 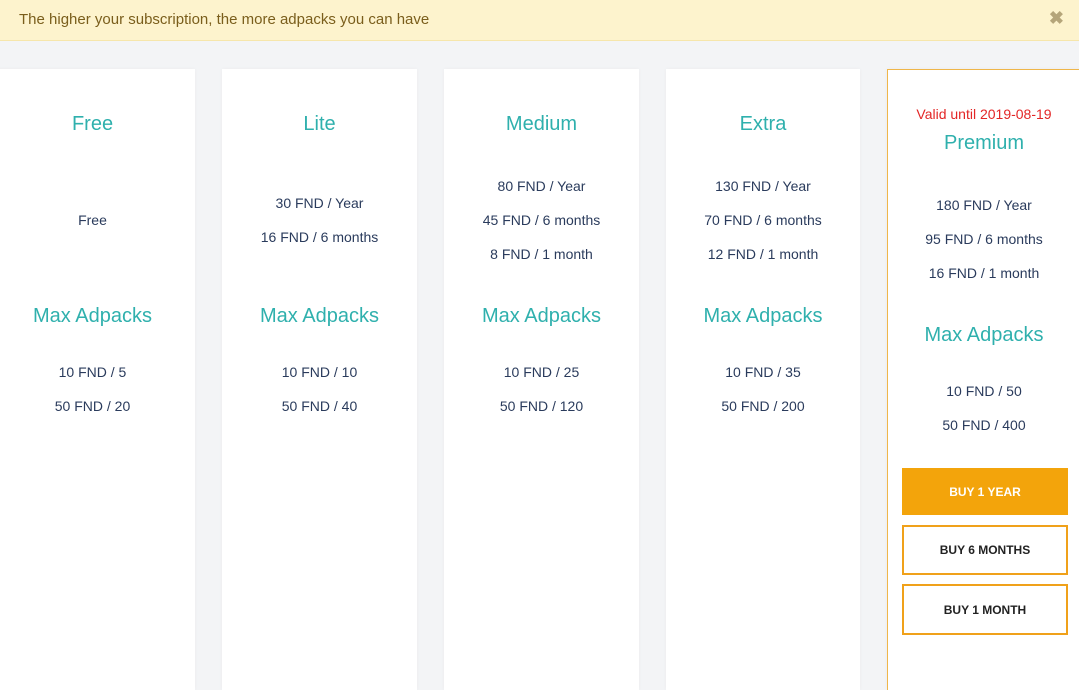 What do you see at coordinates (984, 273) in the screenshot?
I see `plan-price: 16 FND / 1 month` at bounding box center [984, 273].